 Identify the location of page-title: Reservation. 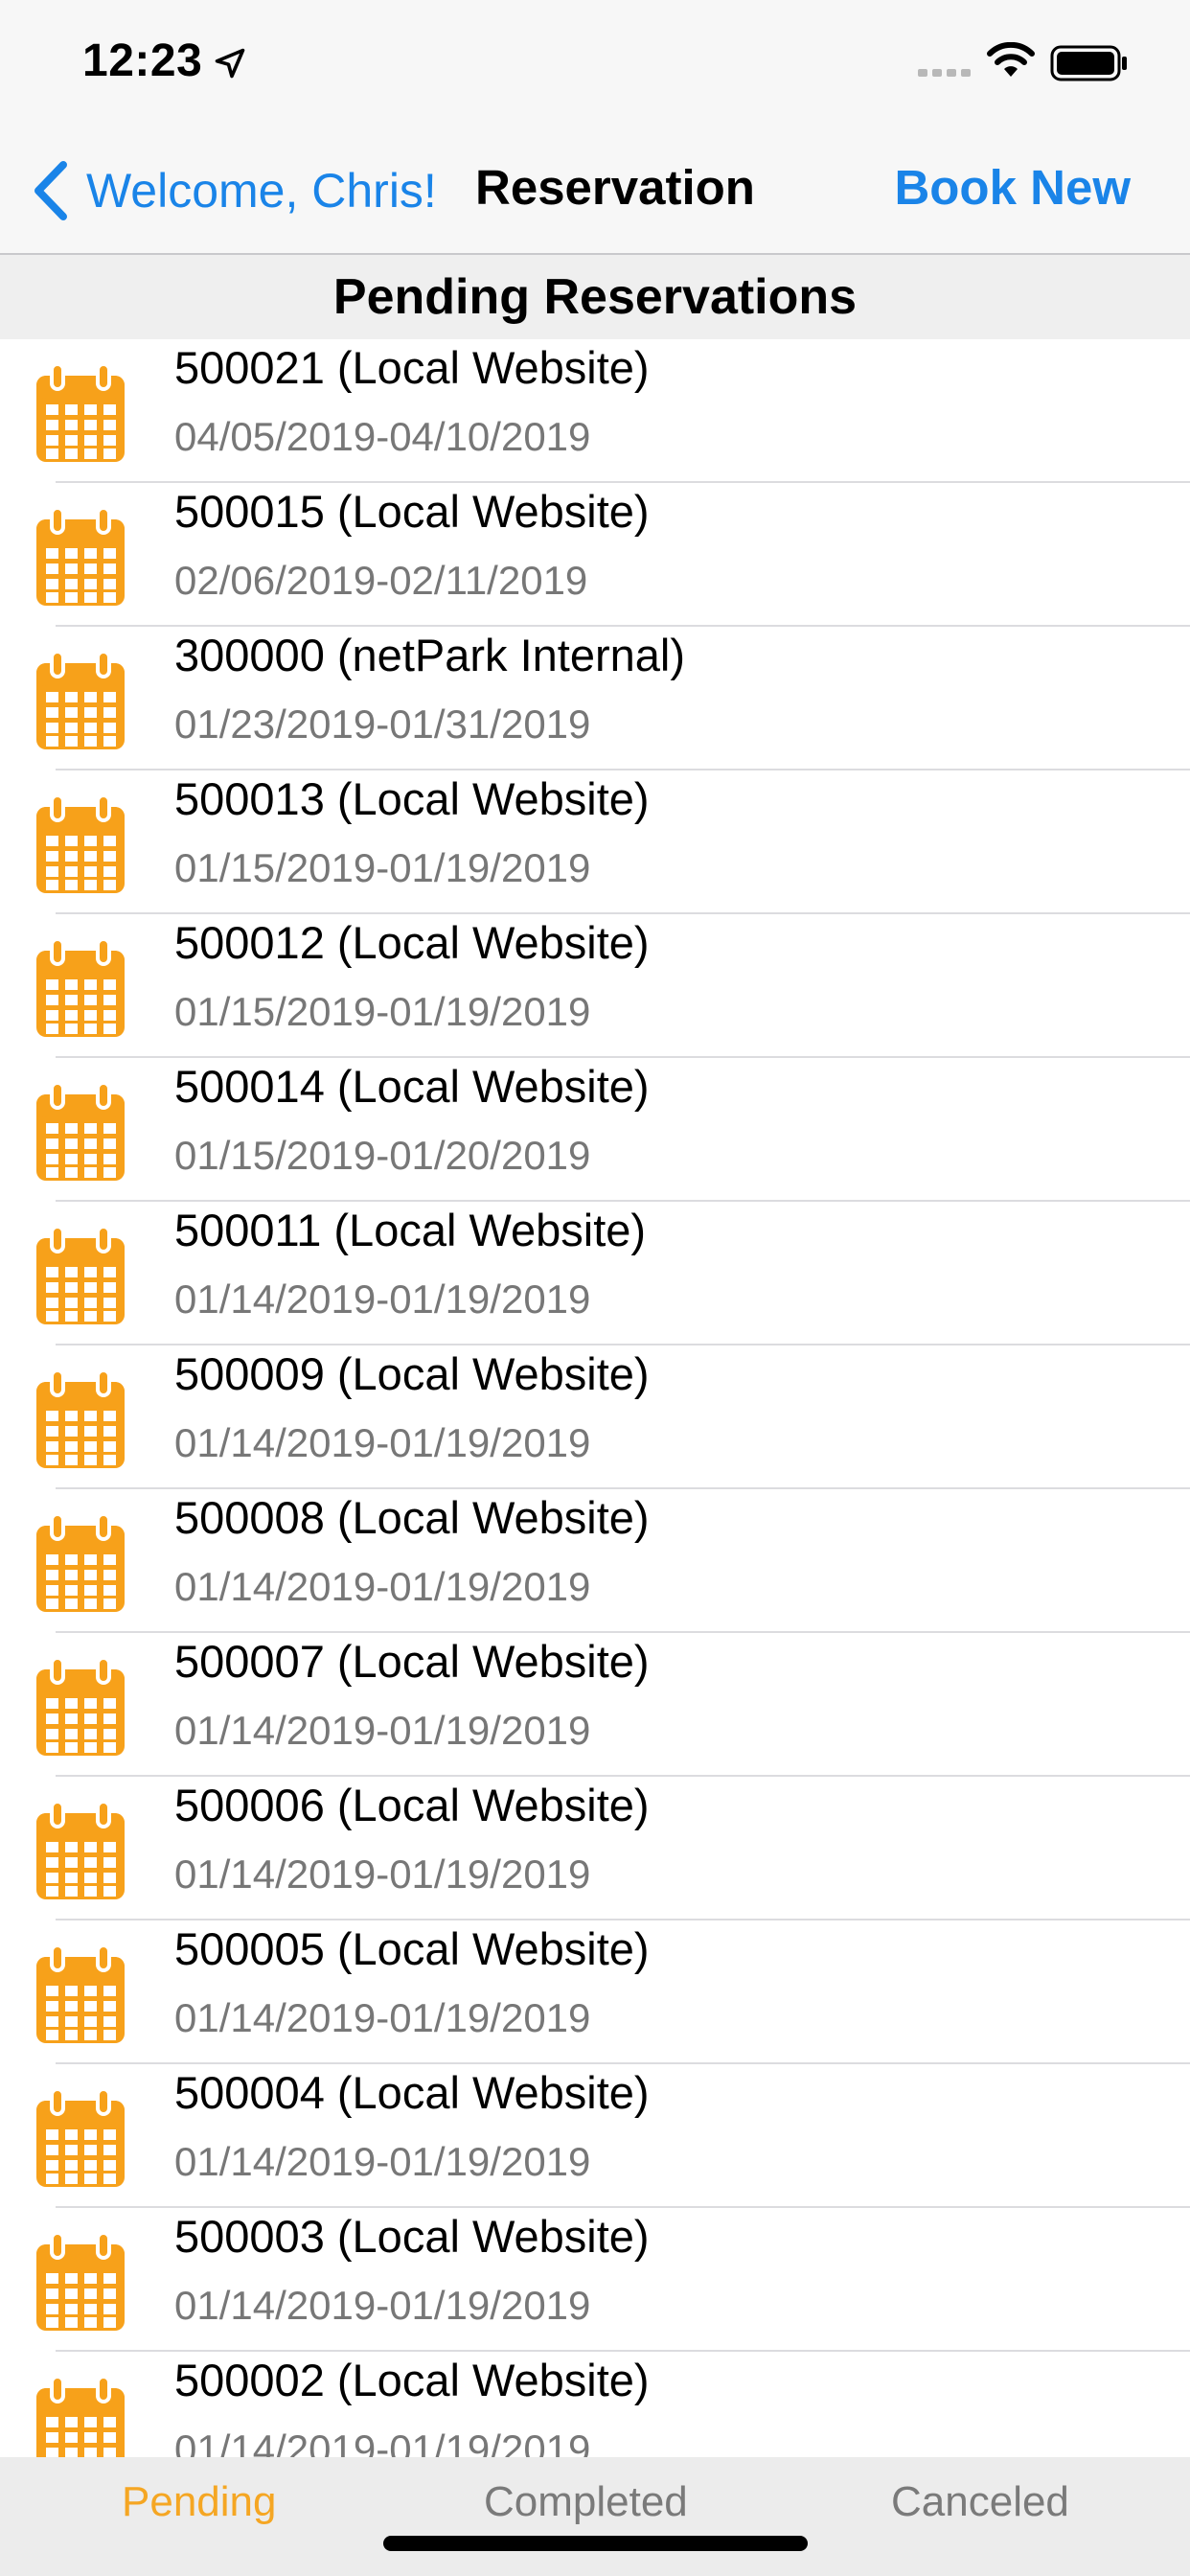
(615, 187).